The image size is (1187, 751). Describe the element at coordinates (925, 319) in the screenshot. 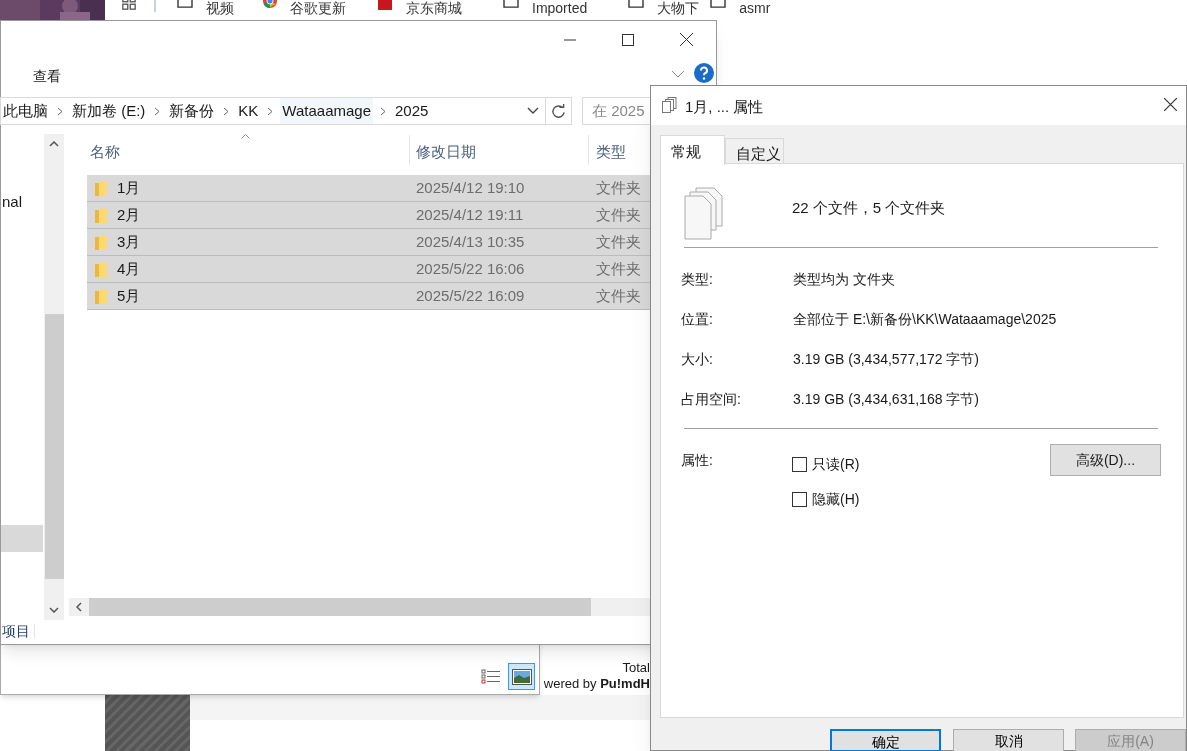

I see `property-value: 全部位于 E:\新备份\KK\Wataaamage\2025` at that location.